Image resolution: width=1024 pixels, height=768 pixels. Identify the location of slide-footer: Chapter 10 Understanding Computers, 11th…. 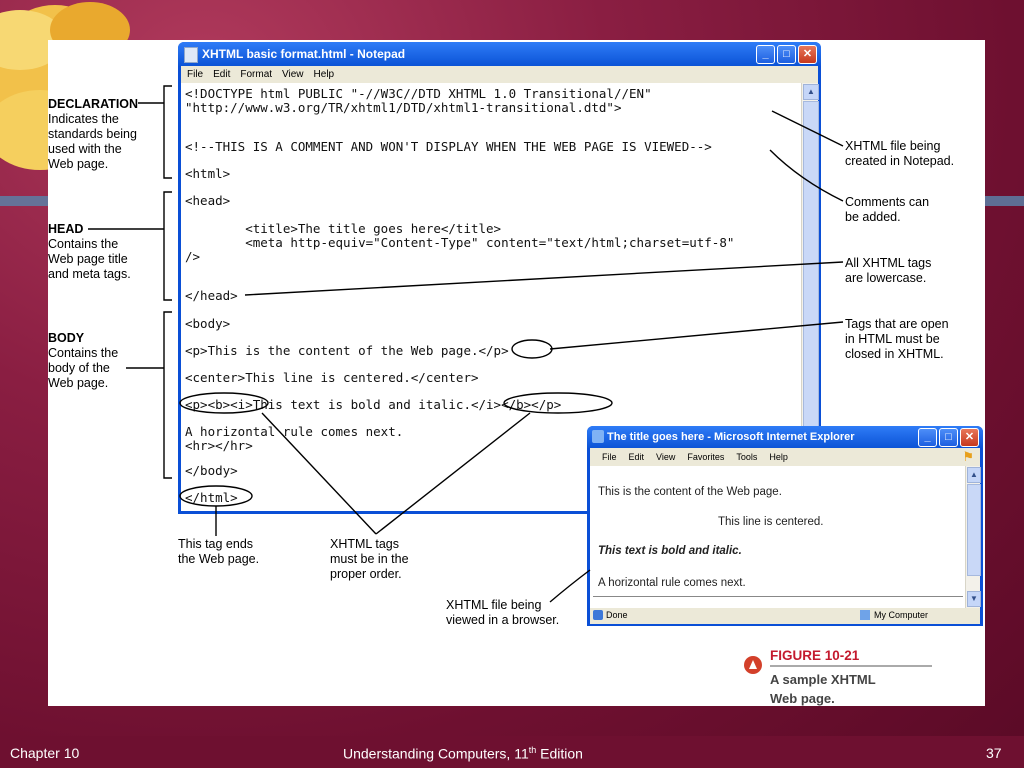
(512, 752).